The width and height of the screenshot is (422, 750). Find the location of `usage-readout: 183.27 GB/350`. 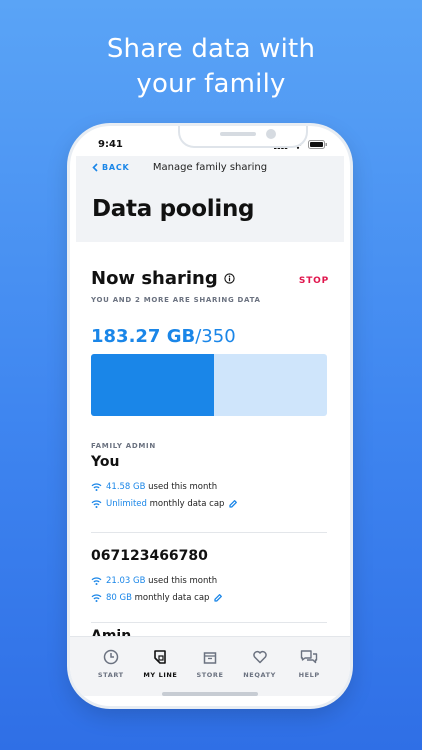

usage-readout: 183.27 GB/350 is located at coordinates (163, 336).